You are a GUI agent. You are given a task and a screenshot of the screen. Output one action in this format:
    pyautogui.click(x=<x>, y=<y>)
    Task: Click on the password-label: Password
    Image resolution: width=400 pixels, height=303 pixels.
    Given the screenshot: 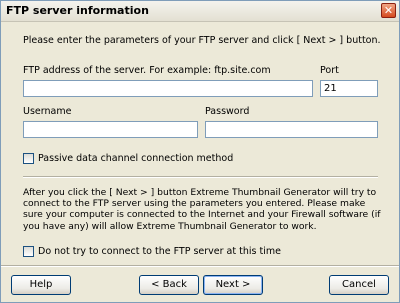 What is the action you would take?
    pyautogui.click(x=227, y=111)
    